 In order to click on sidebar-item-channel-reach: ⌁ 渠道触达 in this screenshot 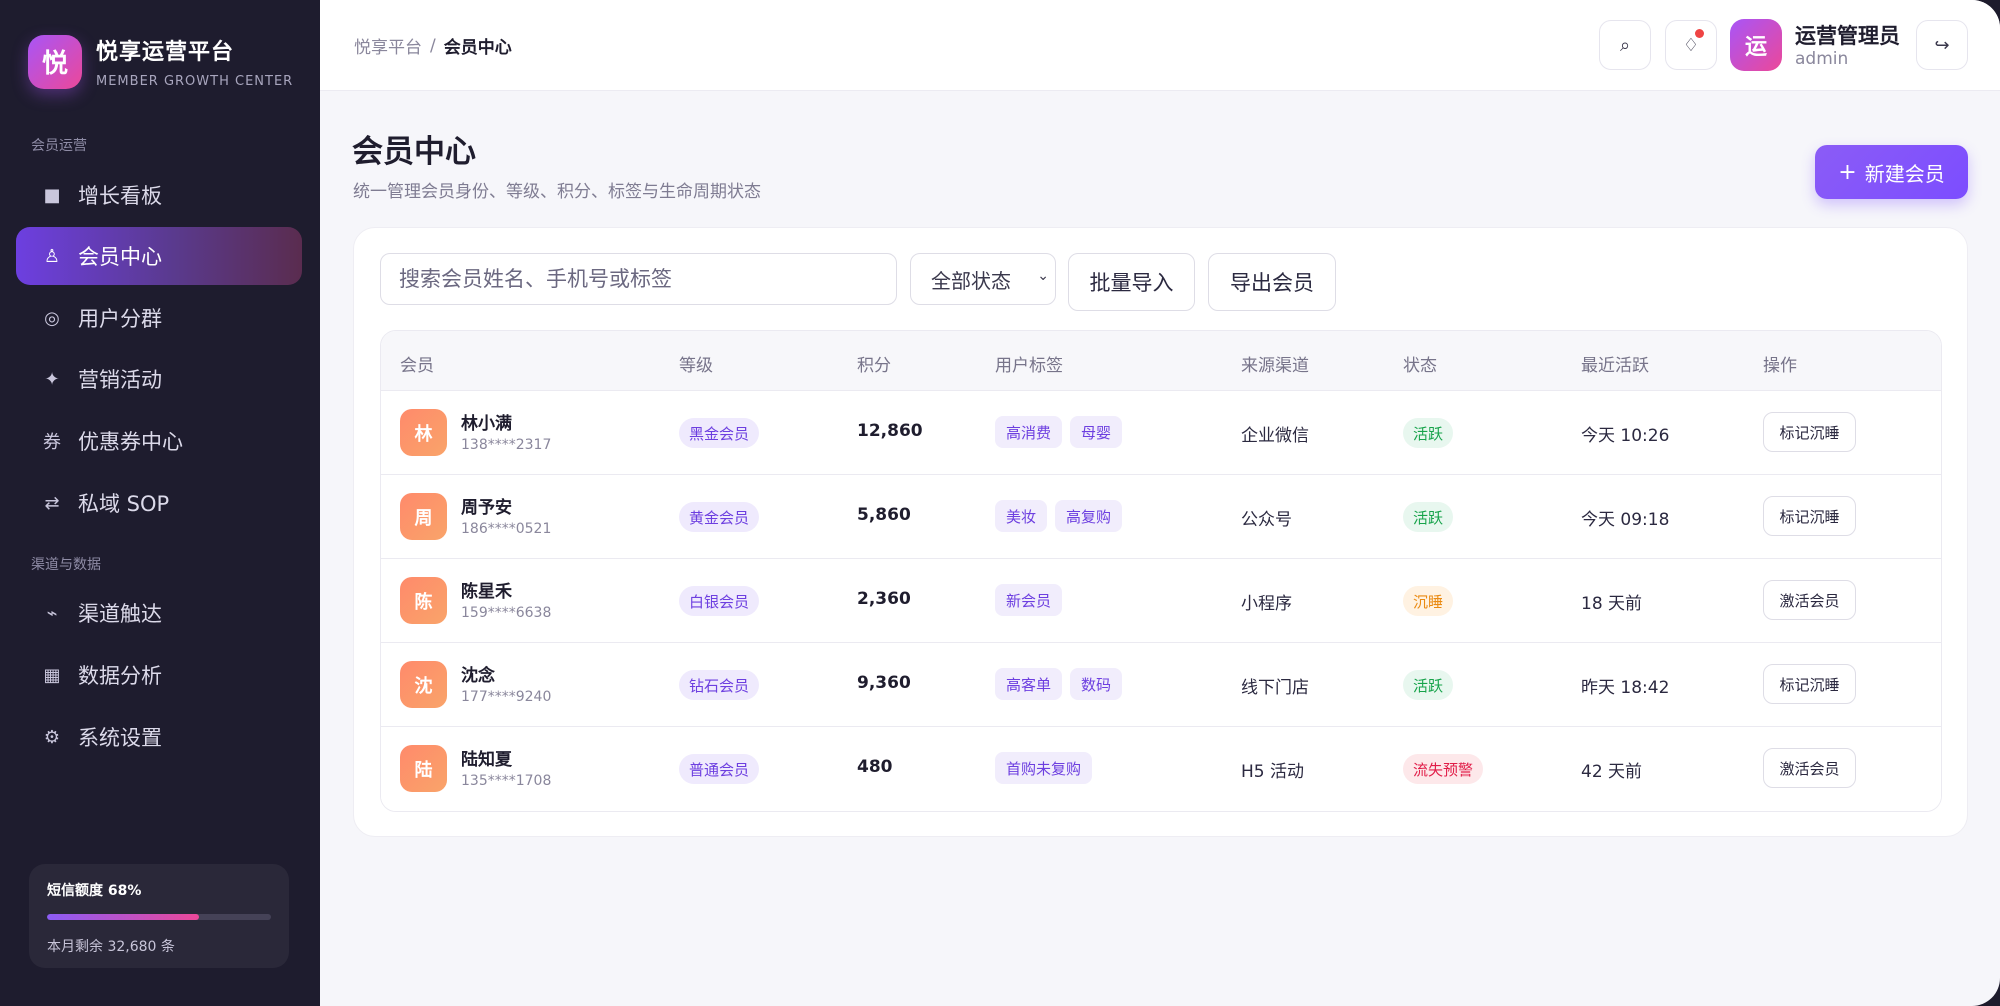, I will do `click(159, 613)`.